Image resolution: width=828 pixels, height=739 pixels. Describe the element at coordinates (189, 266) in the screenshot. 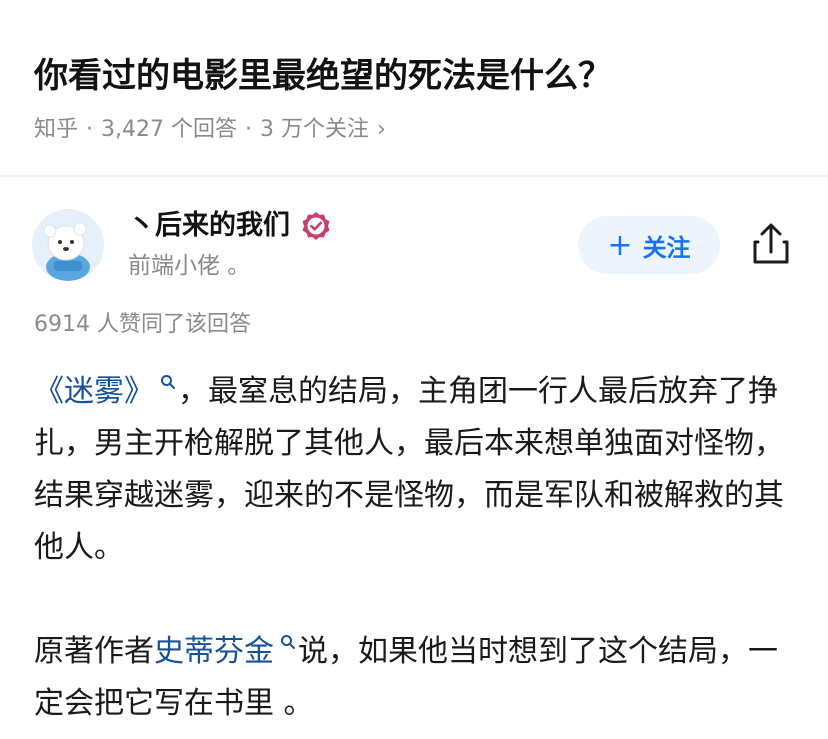

I see `author-bio: 前端小佬 。` at that location.